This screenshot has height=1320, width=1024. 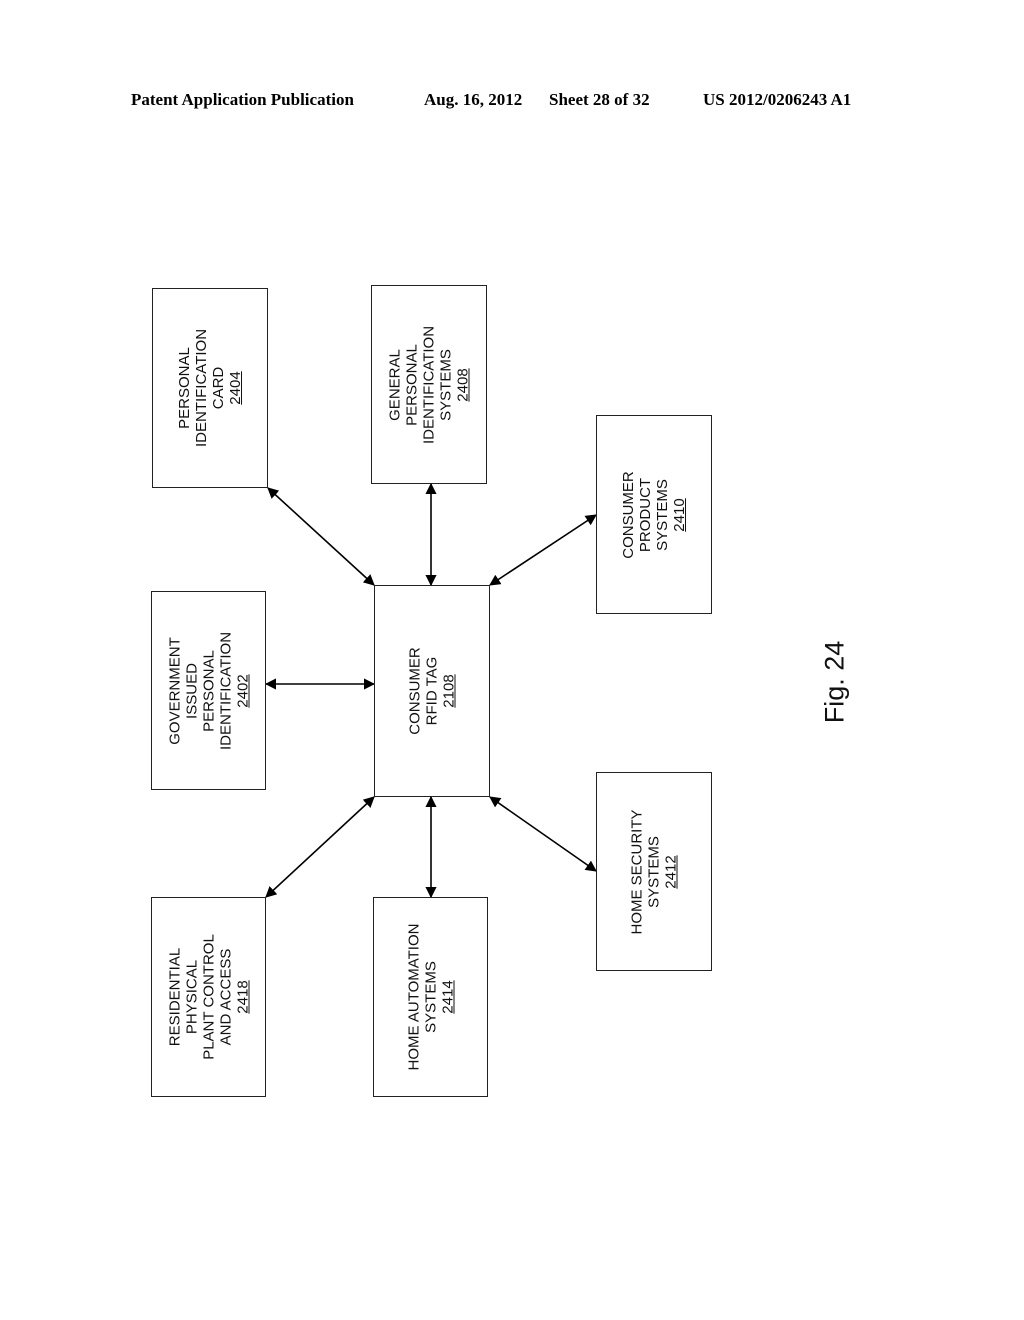 I want to click on box-consumer-product-systems: CONSUMER PRODUCT SYSTEMS 2410, so click(x=654, y=514).